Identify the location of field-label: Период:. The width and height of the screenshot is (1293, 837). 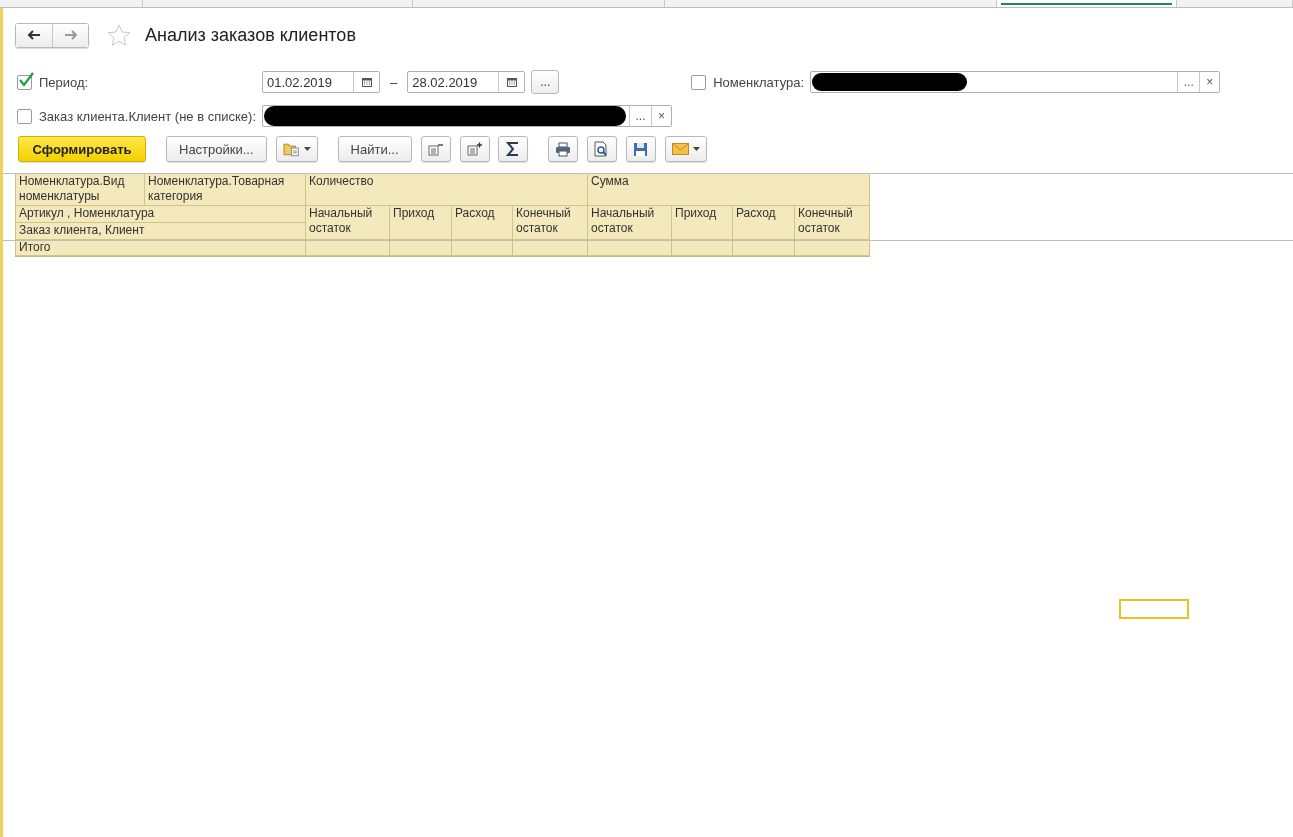
(64, 82).